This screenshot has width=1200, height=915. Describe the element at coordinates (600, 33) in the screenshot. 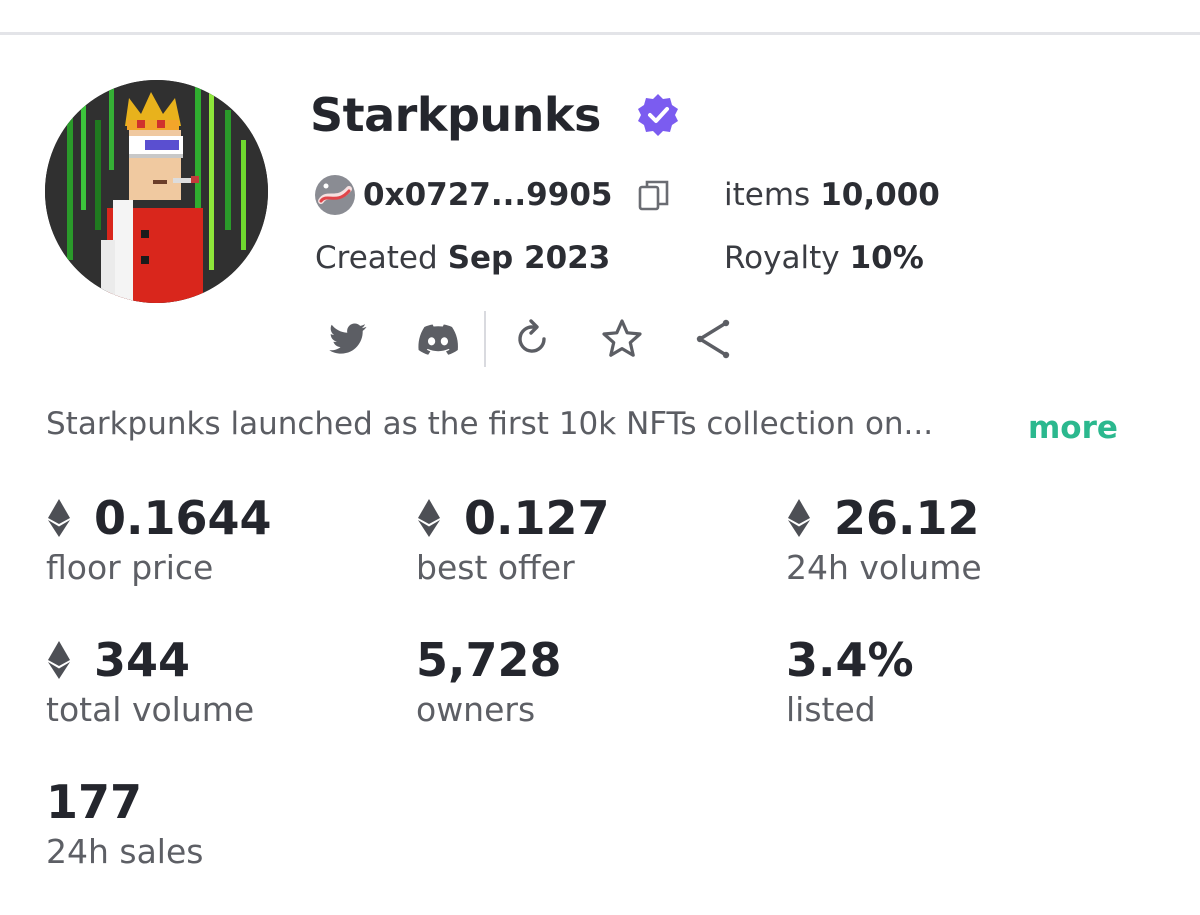

I see `top-divider` at that location.